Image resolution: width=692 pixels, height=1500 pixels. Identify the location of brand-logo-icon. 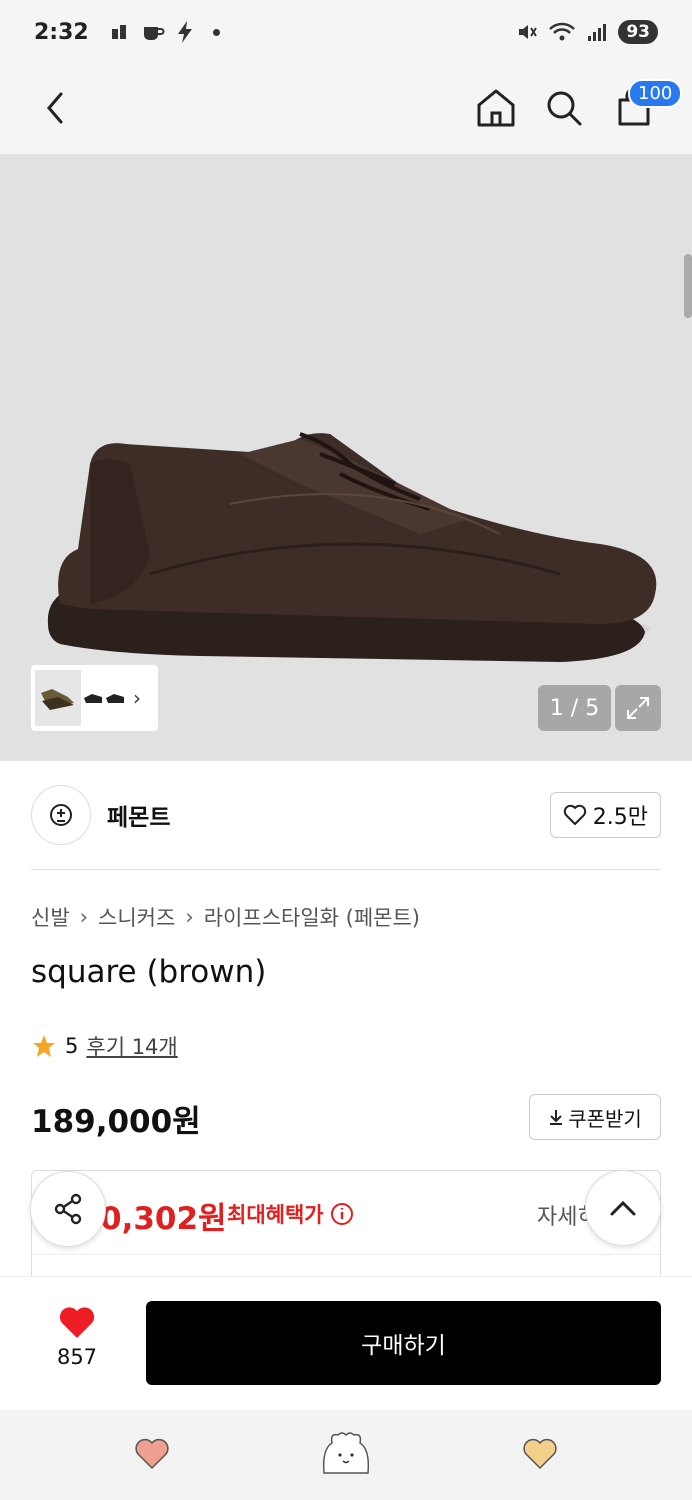
(61, 815).